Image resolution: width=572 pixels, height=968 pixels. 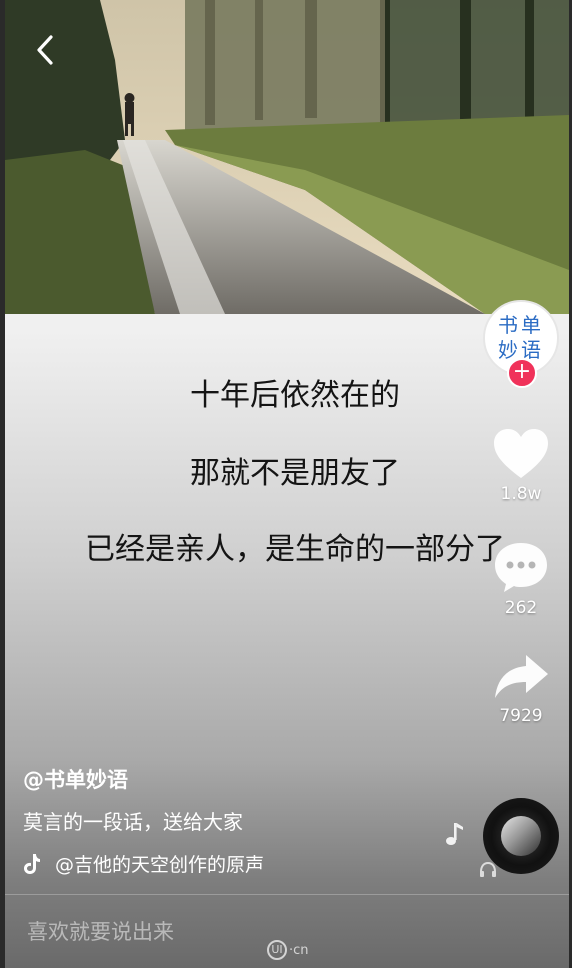 What do you see at coordinates (295, 473) in the screenshot?
I see `caption-line-2: 那就不是朋友了` at bounding box center [295, 473].